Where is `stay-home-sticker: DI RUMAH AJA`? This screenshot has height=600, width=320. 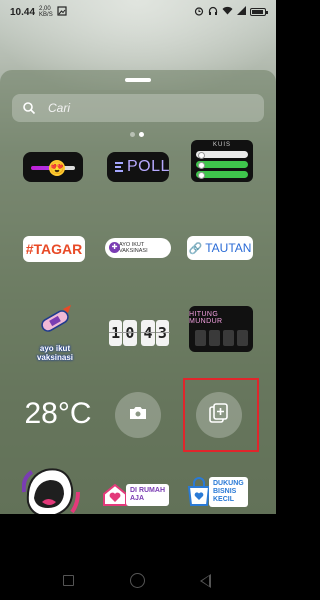
stay-home-sticker: DI RUMAH AJA is located at coordinates (138, 495).